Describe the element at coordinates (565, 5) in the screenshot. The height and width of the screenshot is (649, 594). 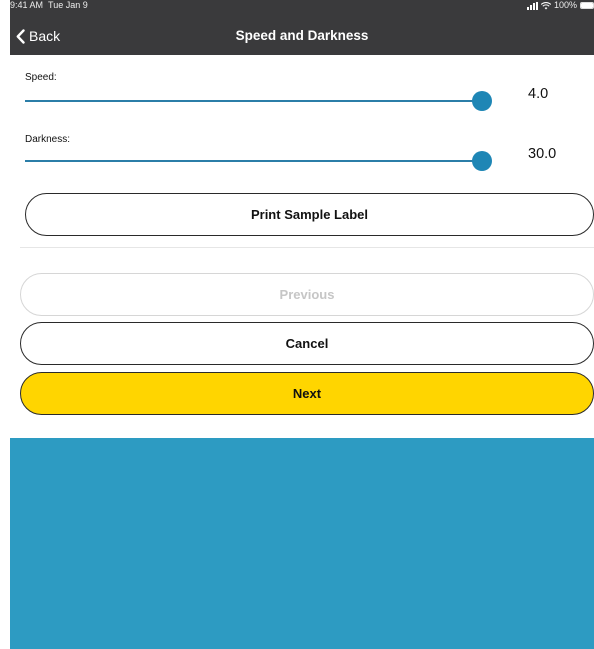
I see `battery-percent: 100%` at that location.